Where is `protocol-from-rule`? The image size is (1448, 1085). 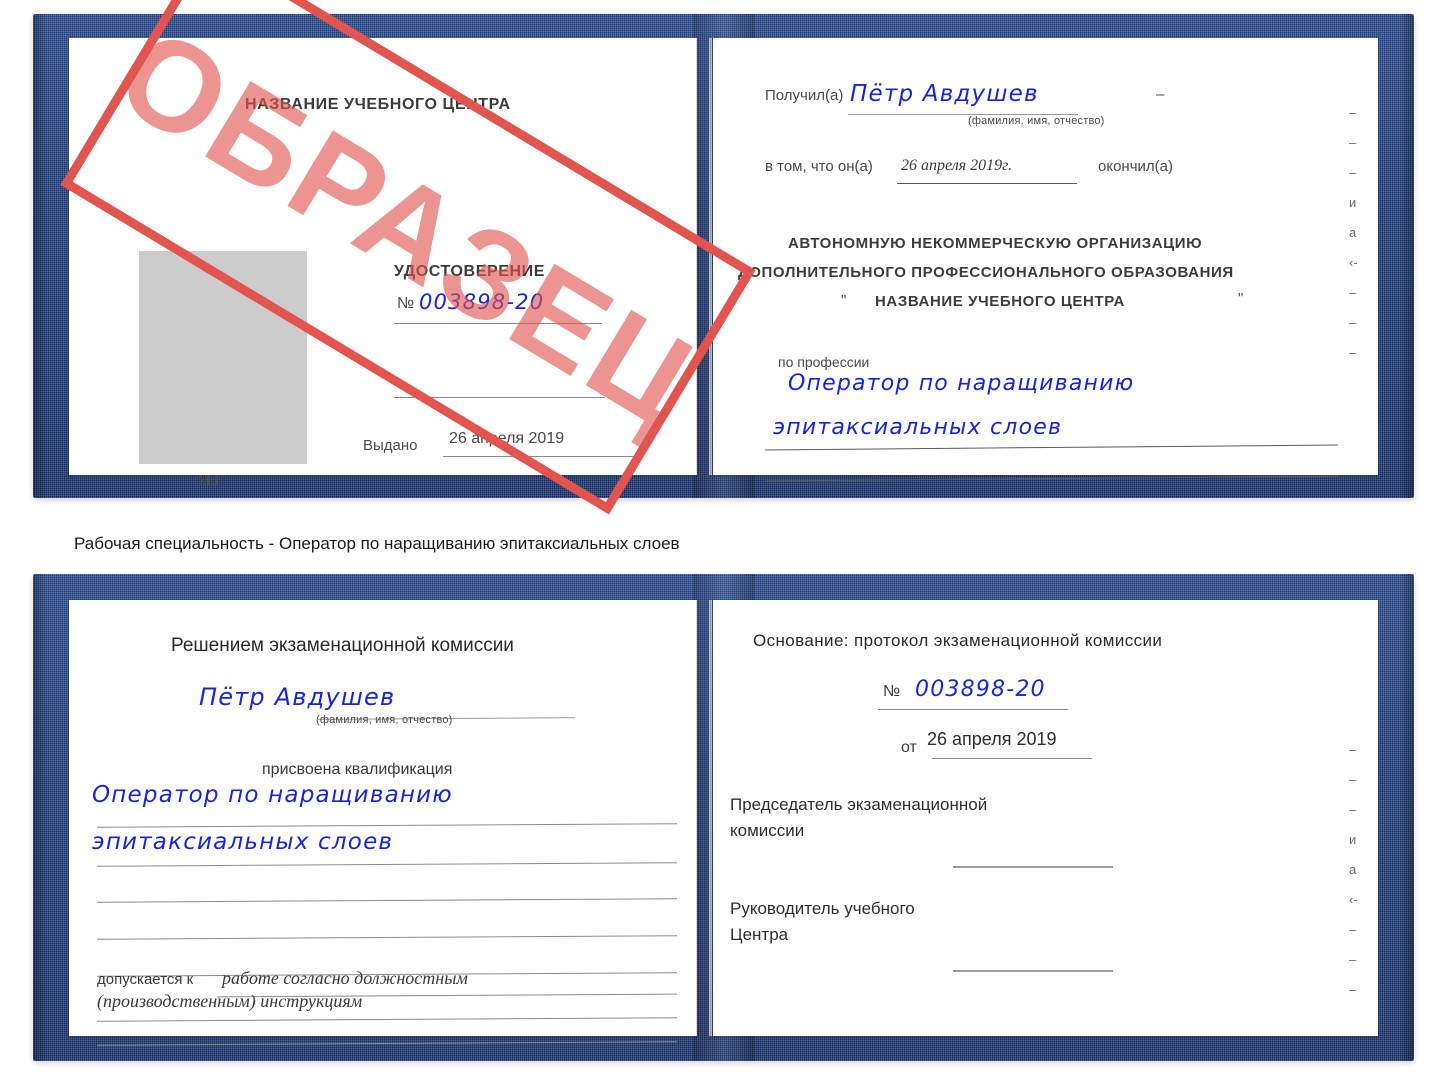
protocol-from-rule is located at coordinates (1012, 758).